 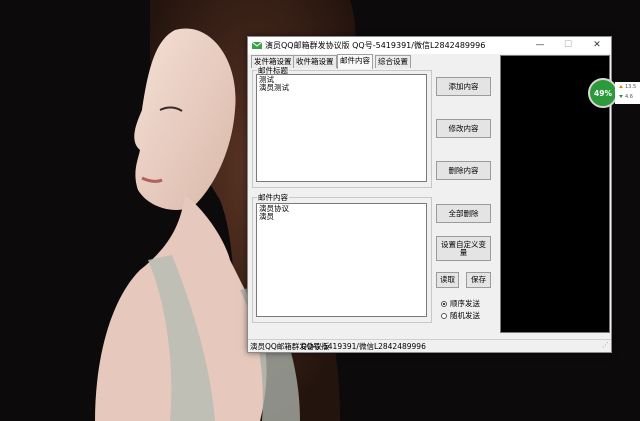 I want to click on upload-speed: 13.5, so click(x=631, y=87).